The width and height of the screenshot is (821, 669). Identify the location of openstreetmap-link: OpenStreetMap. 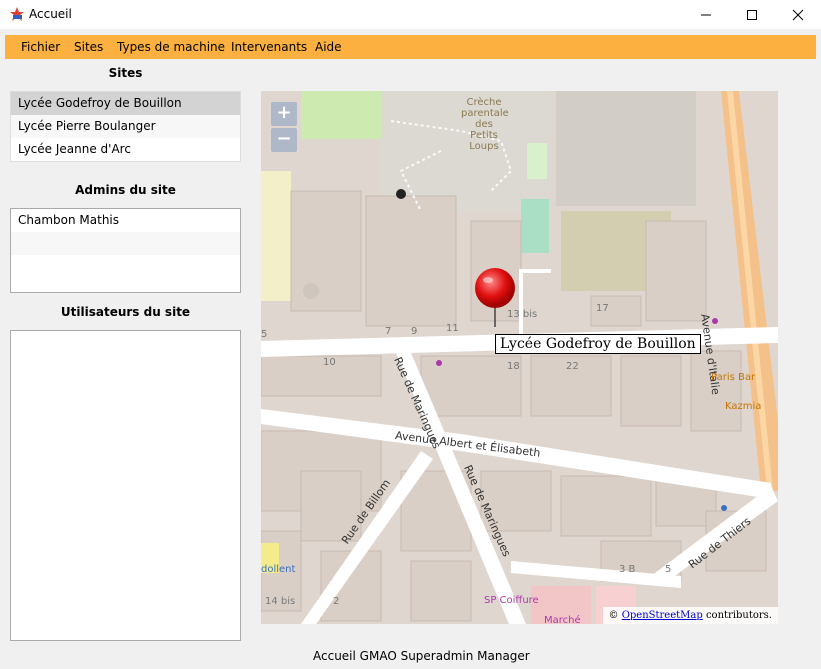
(662, 615).